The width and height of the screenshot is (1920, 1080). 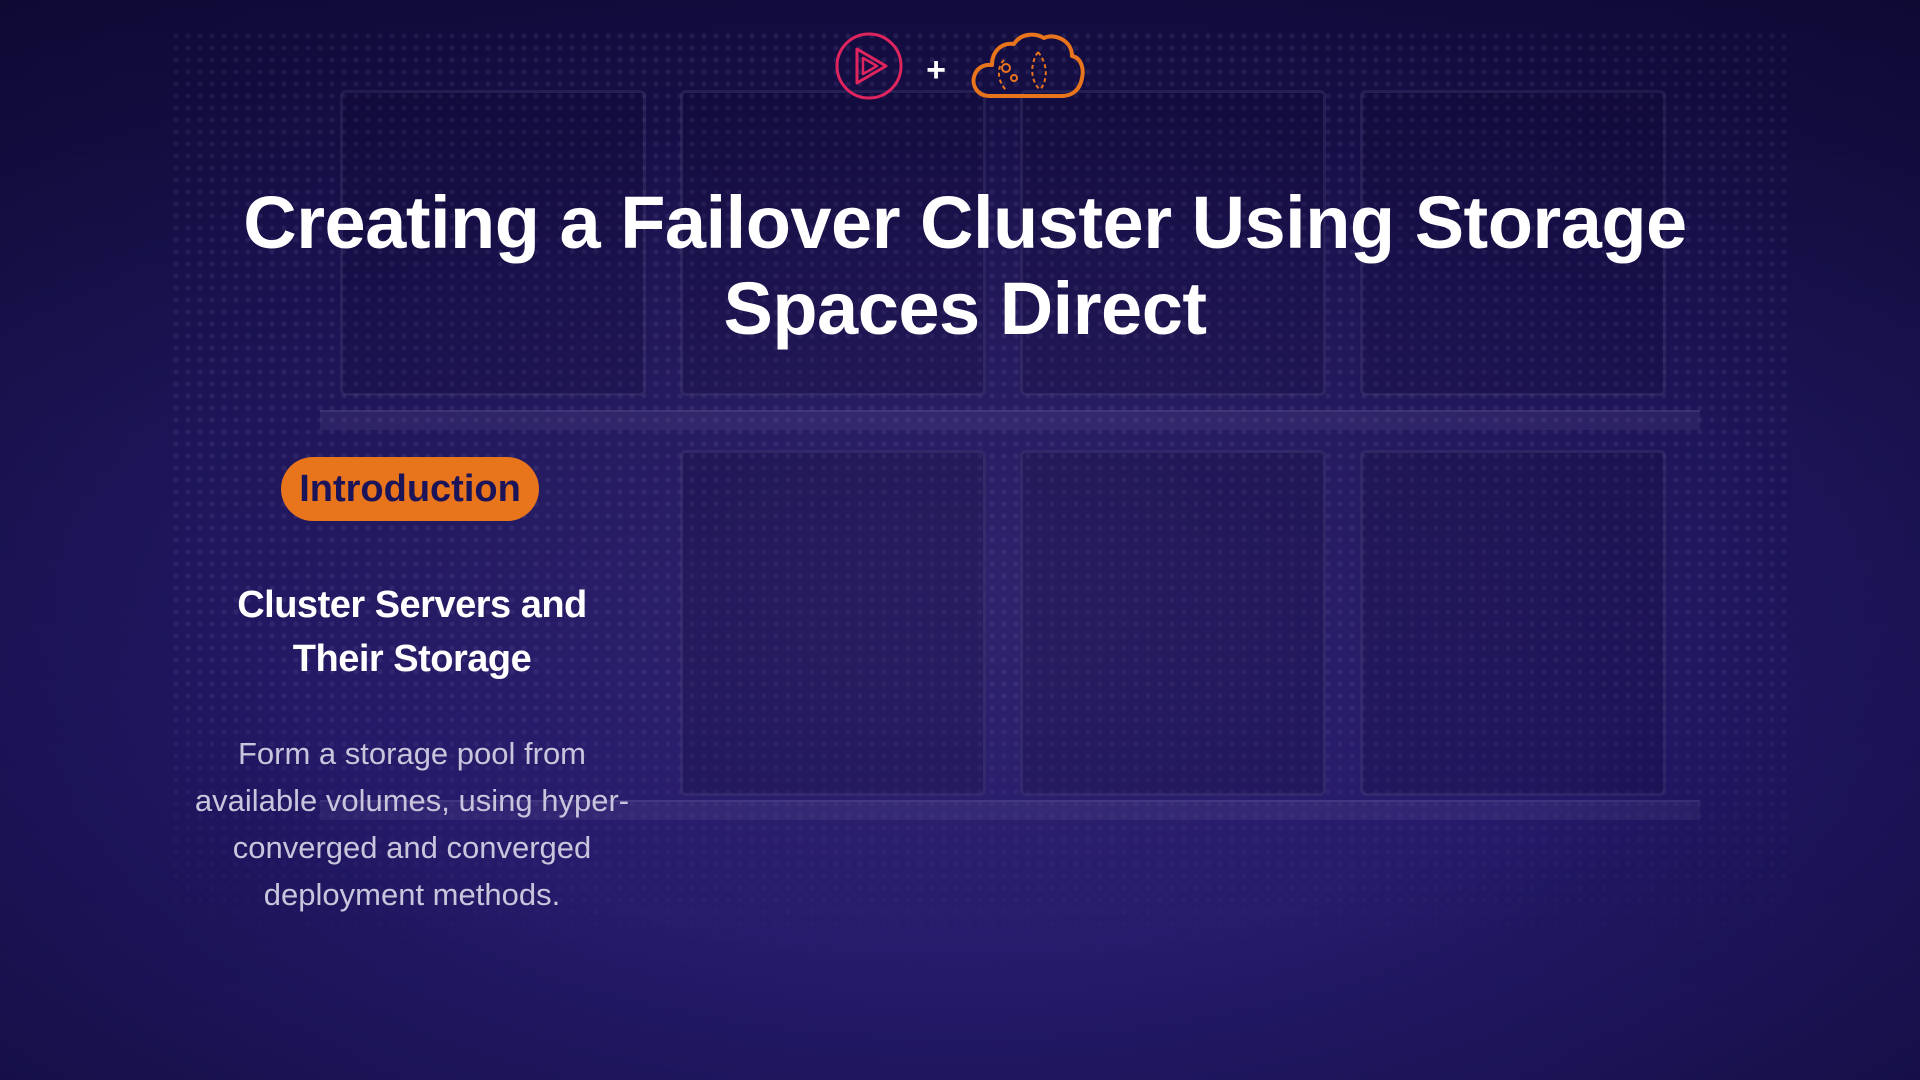 I want to click on section-subheading: Cluster Servers and Their Storage, so click(x=412, y=632).